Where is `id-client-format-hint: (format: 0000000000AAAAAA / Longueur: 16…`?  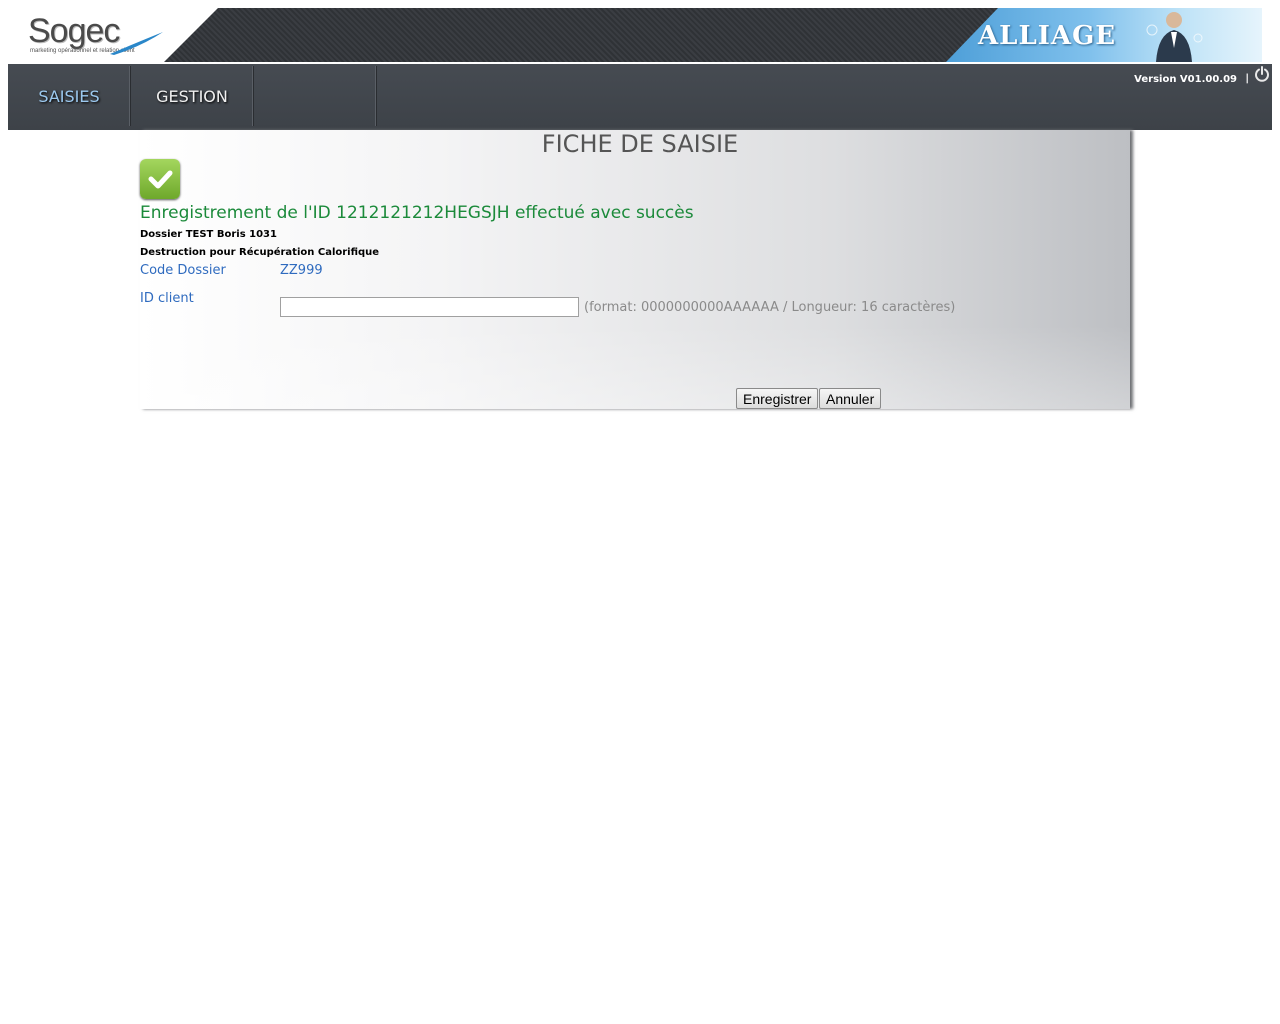 id-client-format-hint: (format: 0000000000AAAAAA / Longueur: 16… is located at coordinates (770, 307).